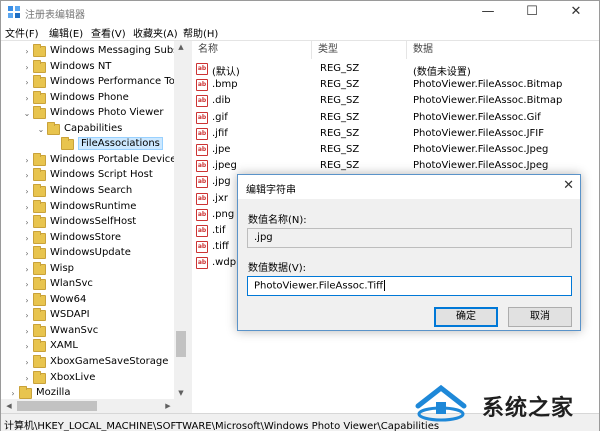  What do you see at coordinates (94, 238) in the screenshot?
I see `tree-node: › WindowsStore` at bounding box center [94, 238].